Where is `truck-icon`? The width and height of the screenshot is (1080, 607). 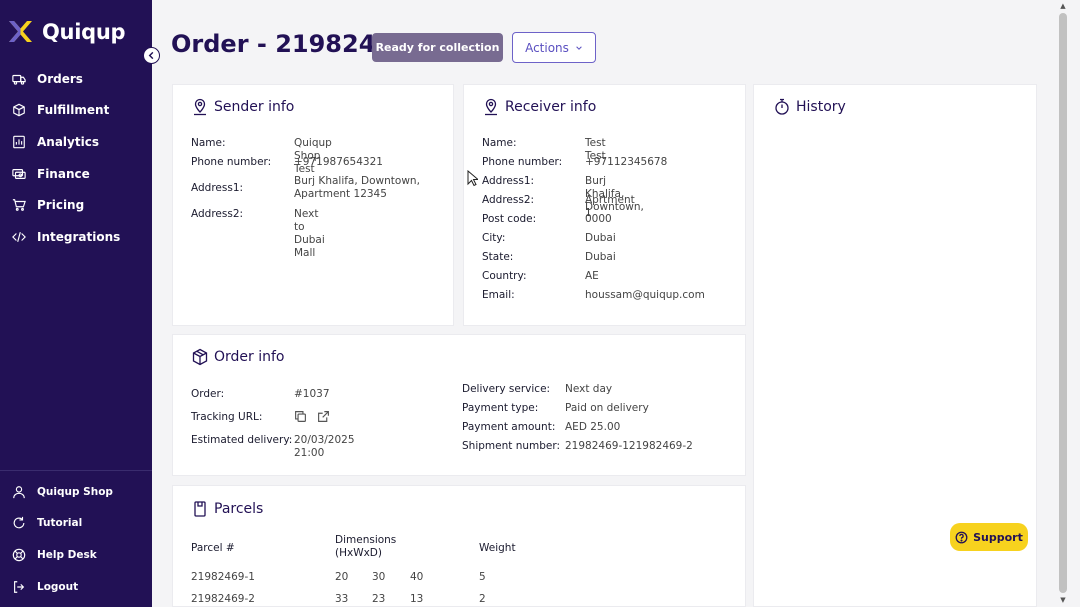 truck-icon is located at coordinates (19, 79).